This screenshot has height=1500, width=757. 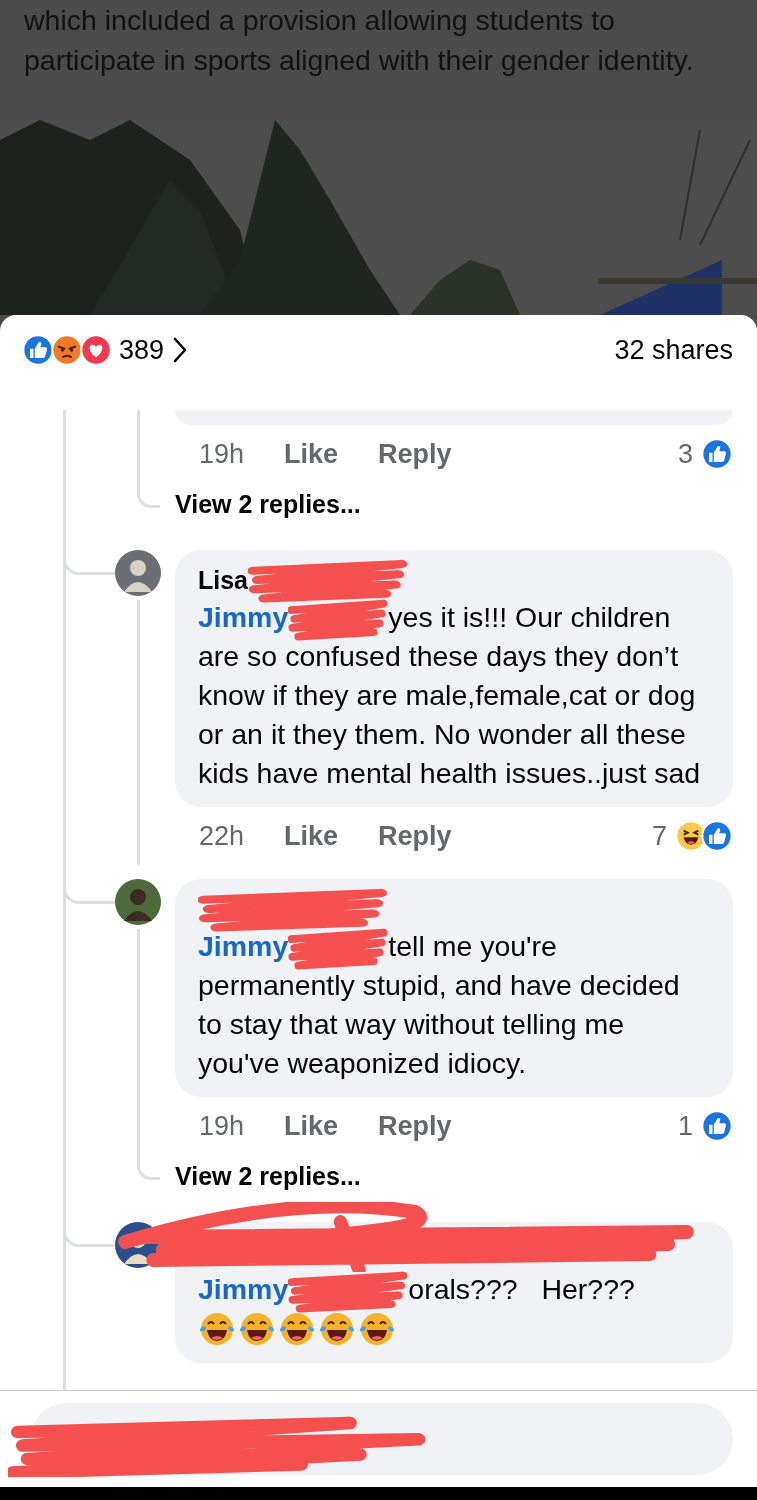 I want to click on shares-link: 32 shares, so click(x=673, y=350).